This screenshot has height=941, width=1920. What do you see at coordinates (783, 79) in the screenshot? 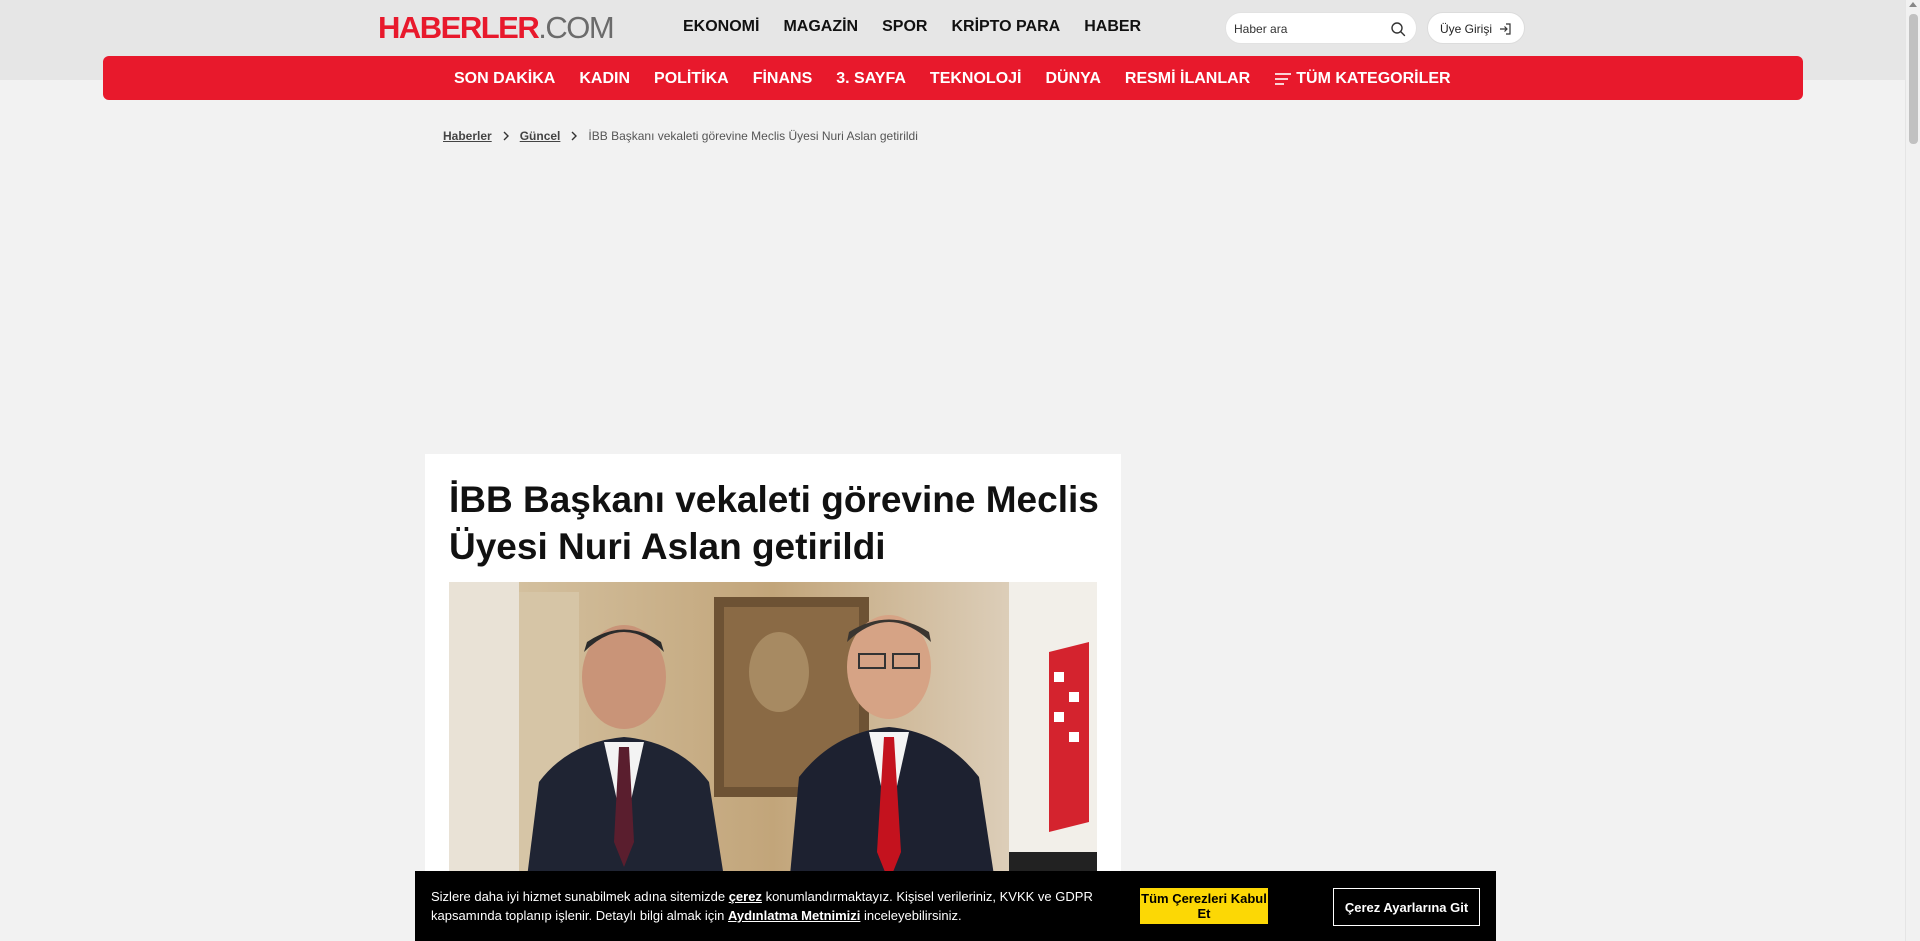
I see `category-finans: FİNANS` at bounding box center [783, 79].